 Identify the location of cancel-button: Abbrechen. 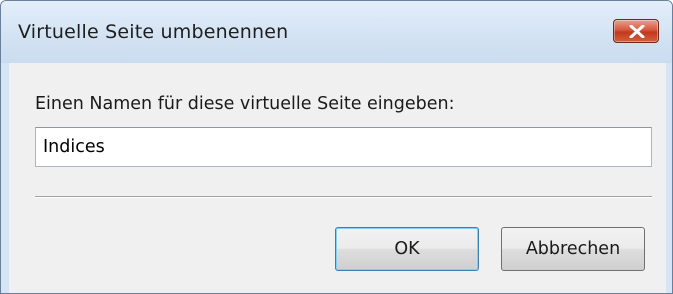
(573, 249).